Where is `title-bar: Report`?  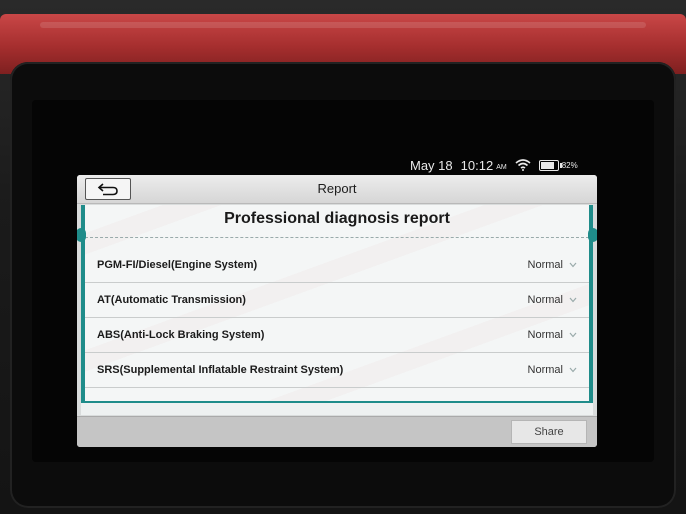 title-bar: Report is located at coordinates (337, 189).